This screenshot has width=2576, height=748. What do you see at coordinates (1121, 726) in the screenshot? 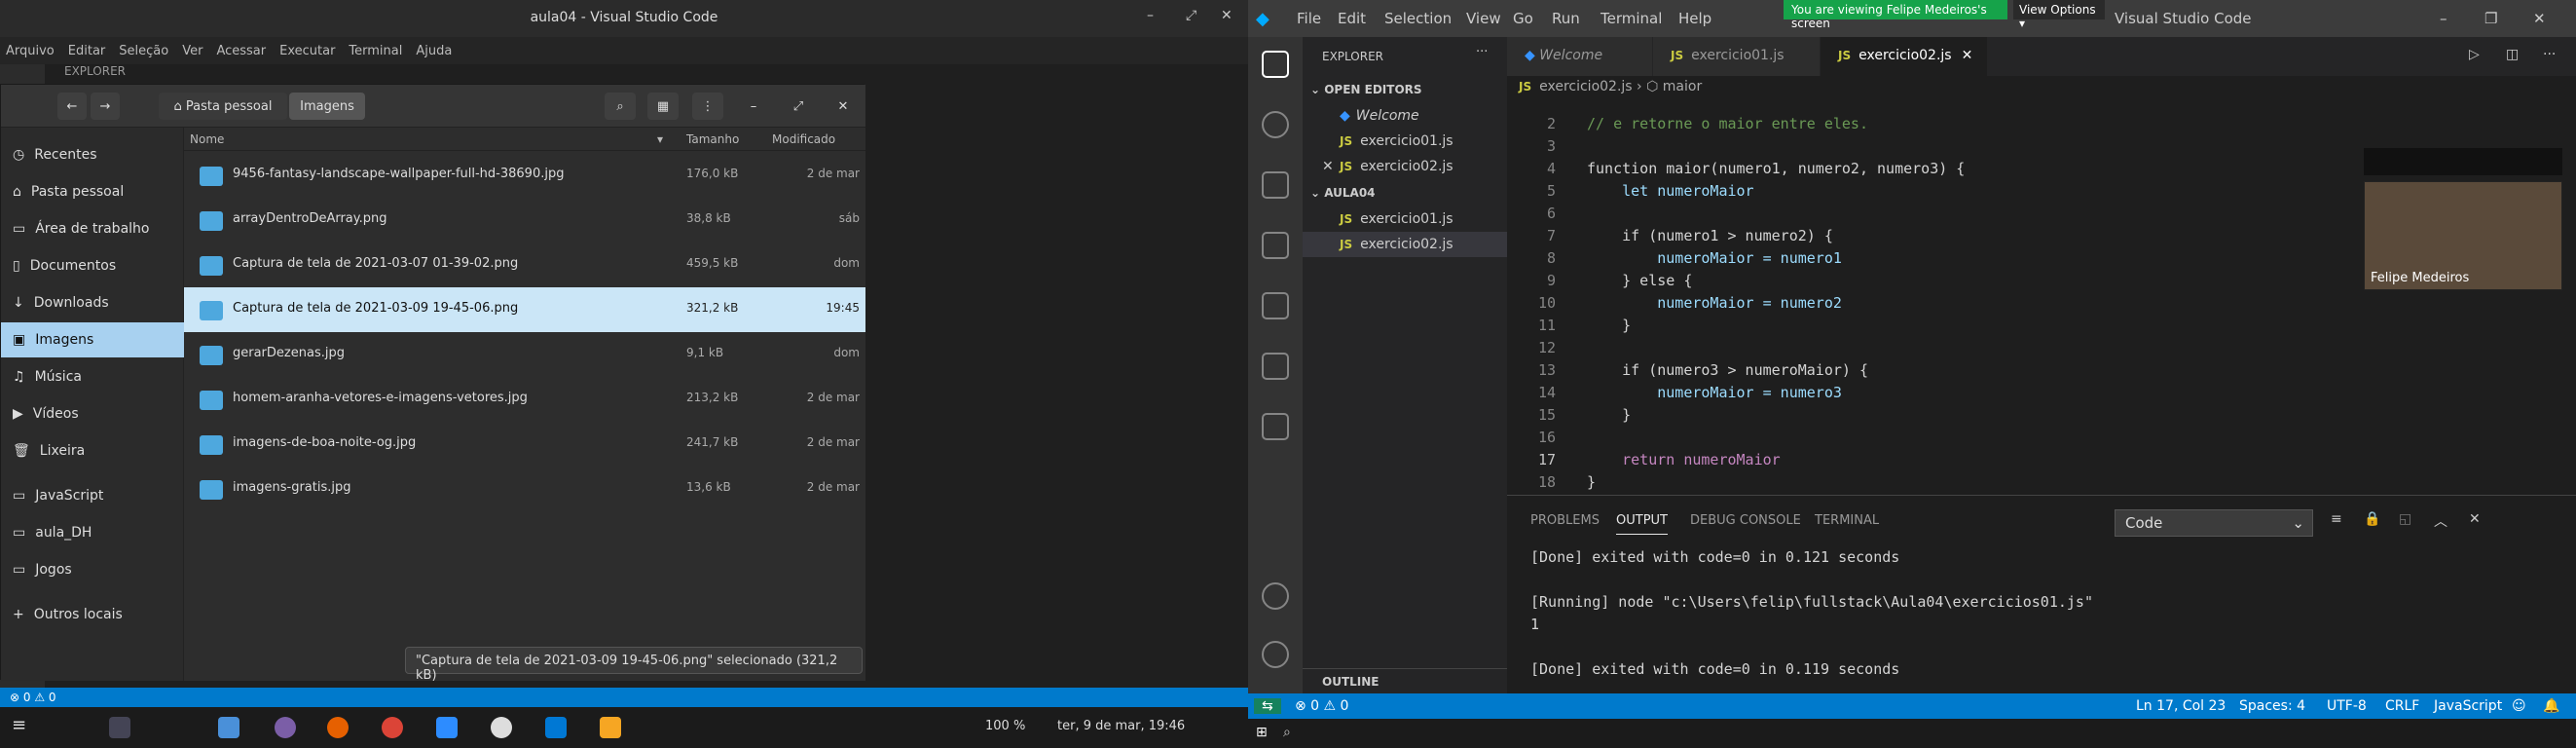
I see `clock: ter, 9 de mar, 19:46` at bounding box center [1121, 726].